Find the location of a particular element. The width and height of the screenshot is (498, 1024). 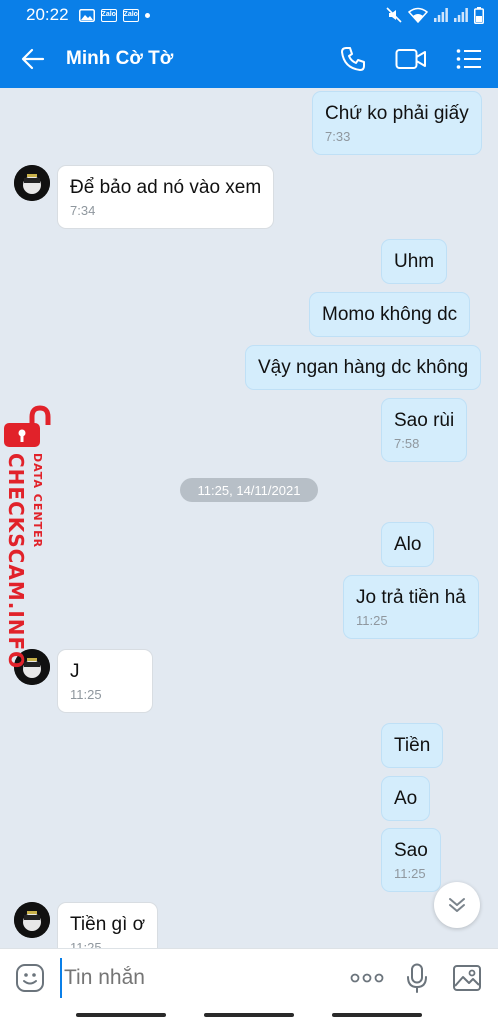

message-input is located at coordinates (201, 977).